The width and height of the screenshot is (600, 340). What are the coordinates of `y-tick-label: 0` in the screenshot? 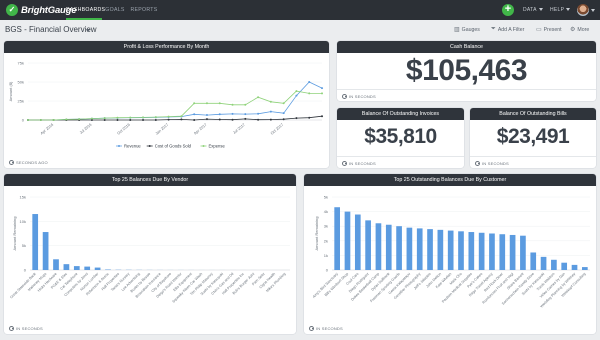 It's located at (327, 270).